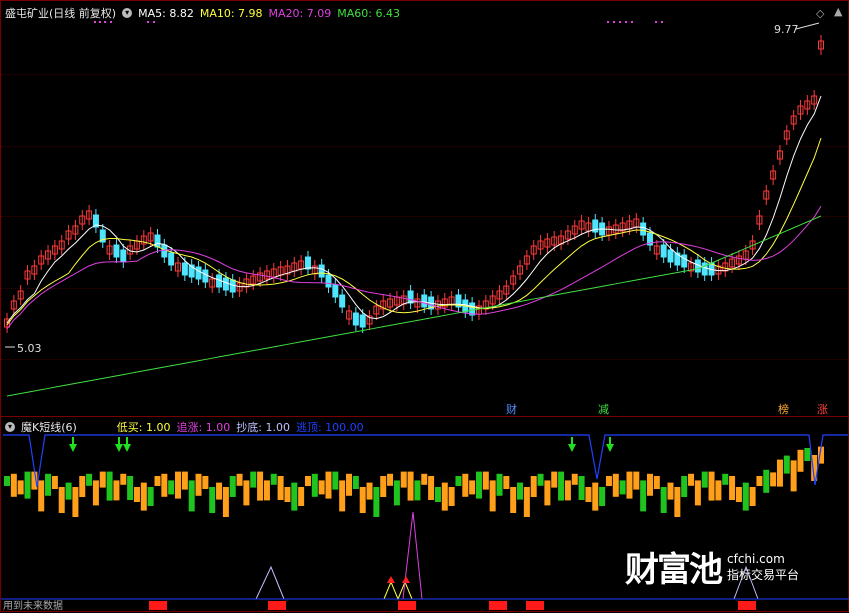 The image size is (849, 613). I want to click on watermark-brand: 财富池, so click(674, 570).